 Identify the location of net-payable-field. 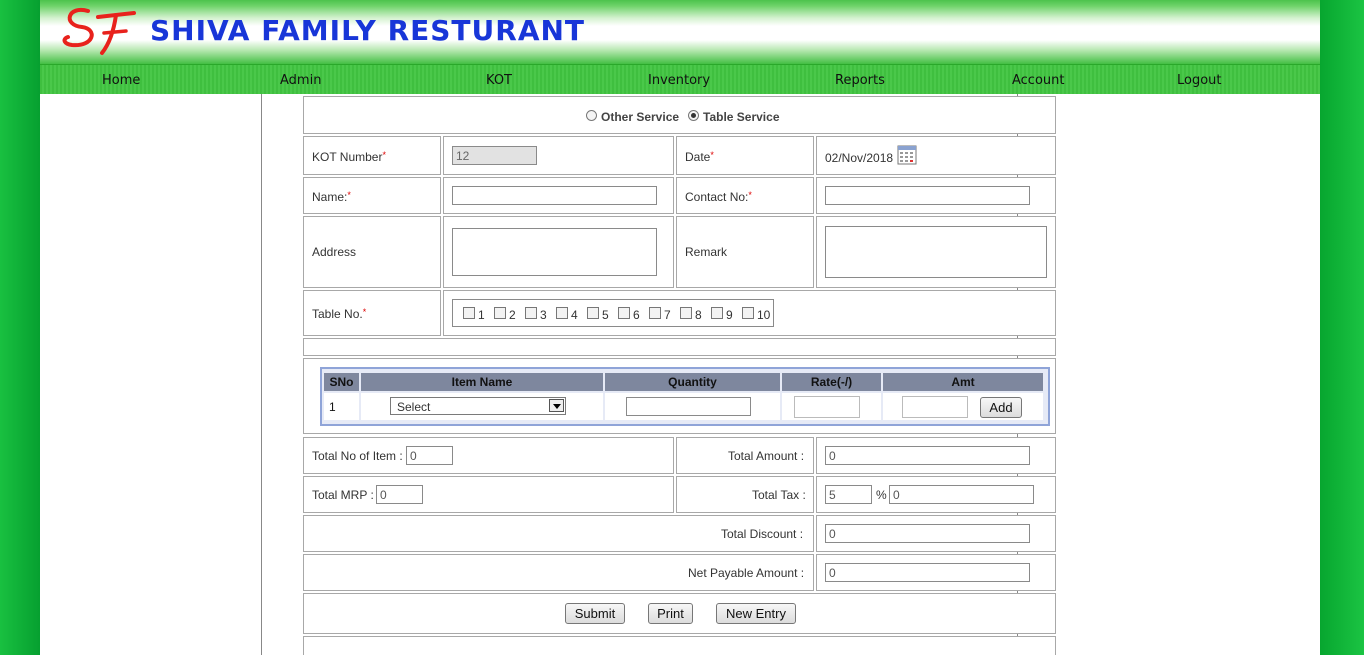
(927, 572).